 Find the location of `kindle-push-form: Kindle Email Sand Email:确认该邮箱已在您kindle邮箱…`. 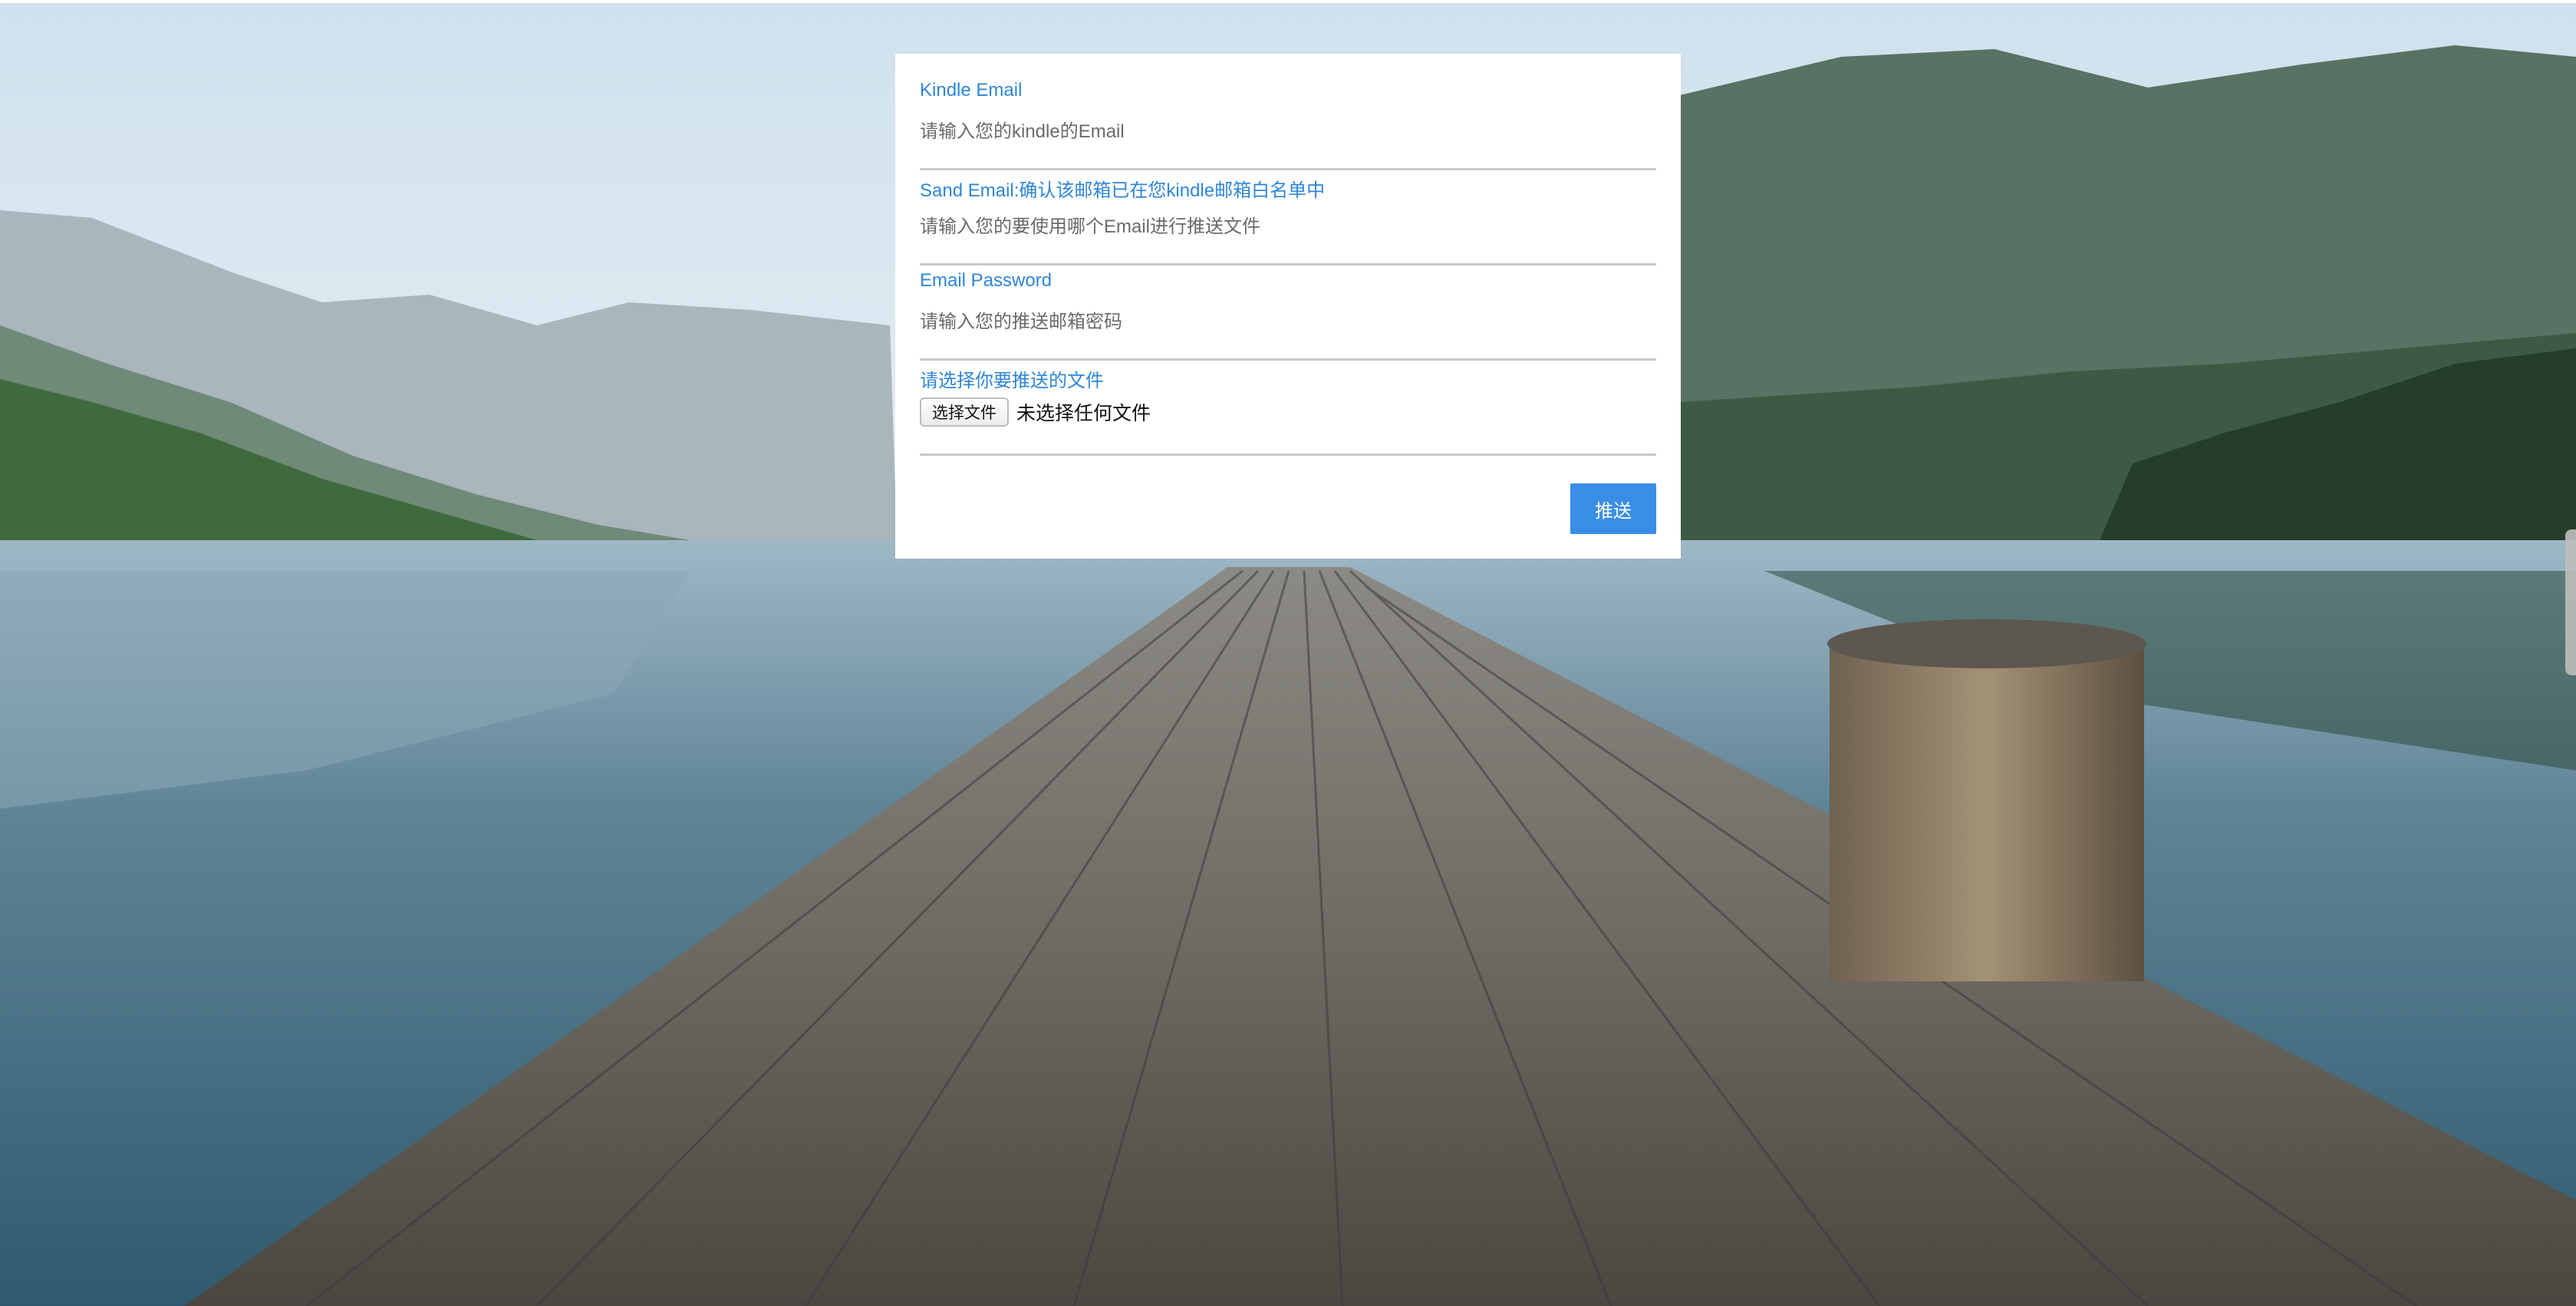

kindle-push-form: Kindle Email Sand Email:确认该邮箱已在您kindle邮箱… is located at coordinates (1288, 306).